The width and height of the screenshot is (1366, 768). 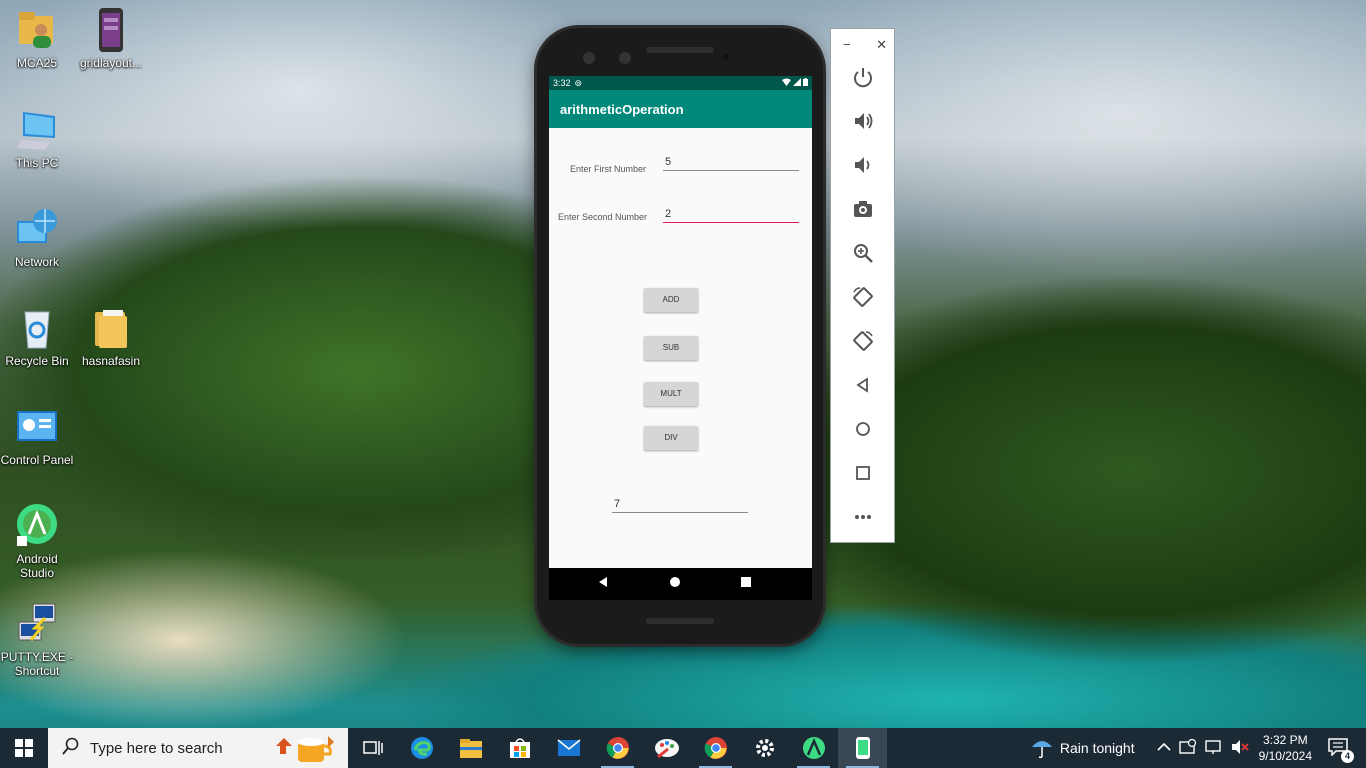 I want to click on sync-icon: ⊚, so click(x=578, y=82).